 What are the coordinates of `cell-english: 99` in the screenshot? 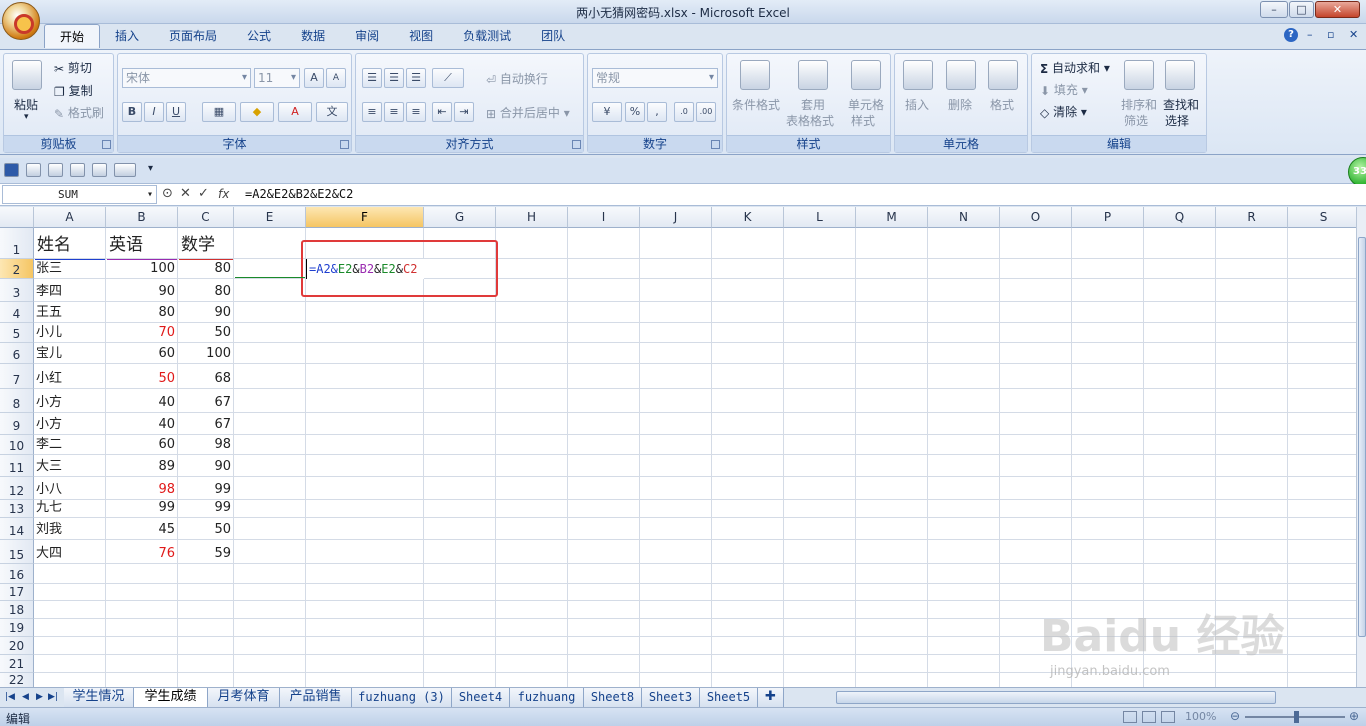 It's located at (142, 508).